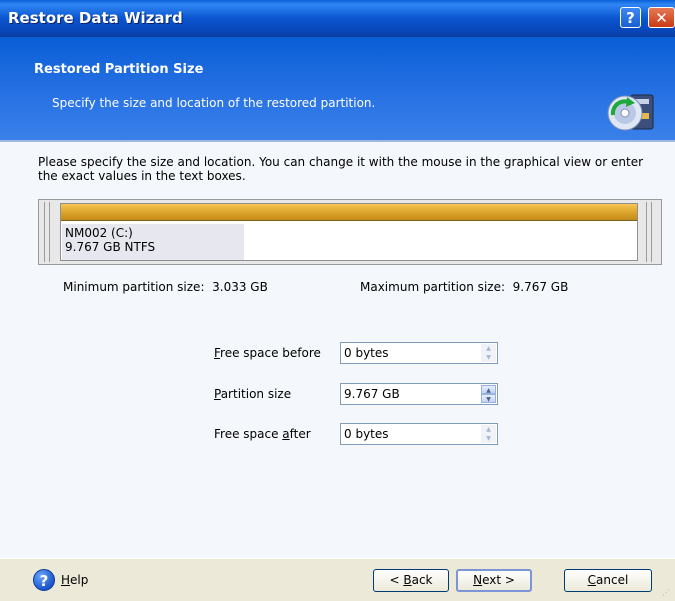 The height and width of the screenshot is (601, 675). I want to click on maximum-size-value: 9.767 GB, so click(540, 287).